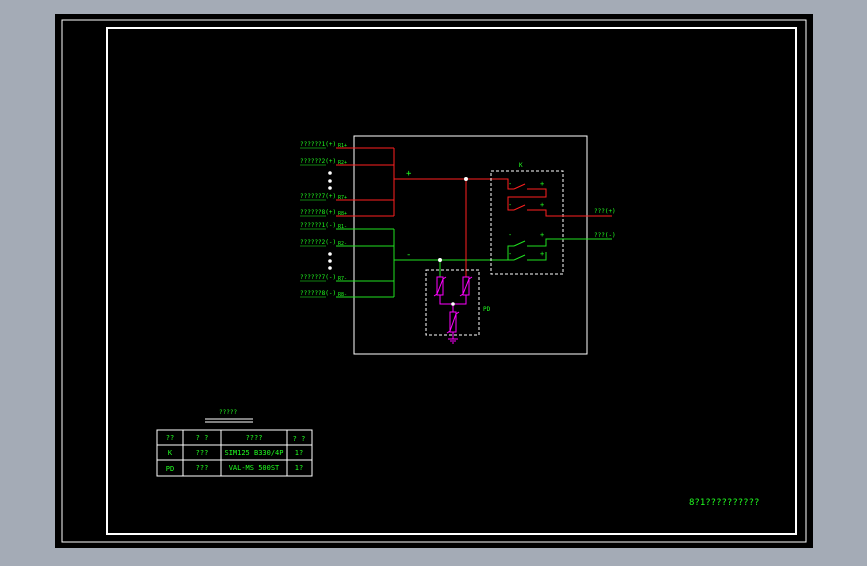 The width and height of the screenshot is (867, 566). What do you see at coordinates (542, 254) in the screenshot?
I see `contact-plus-4: +` at bounding box center [542, 254].